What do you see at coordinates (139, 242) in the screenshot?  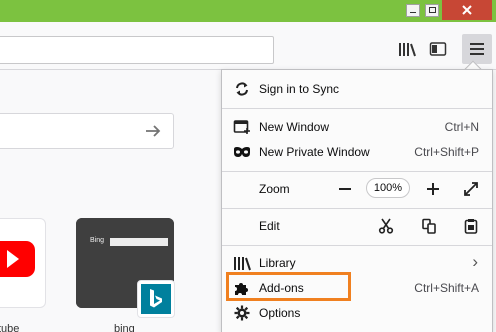 I see `bing-thumbnail-searchbar` at bounding box center [139, 242].